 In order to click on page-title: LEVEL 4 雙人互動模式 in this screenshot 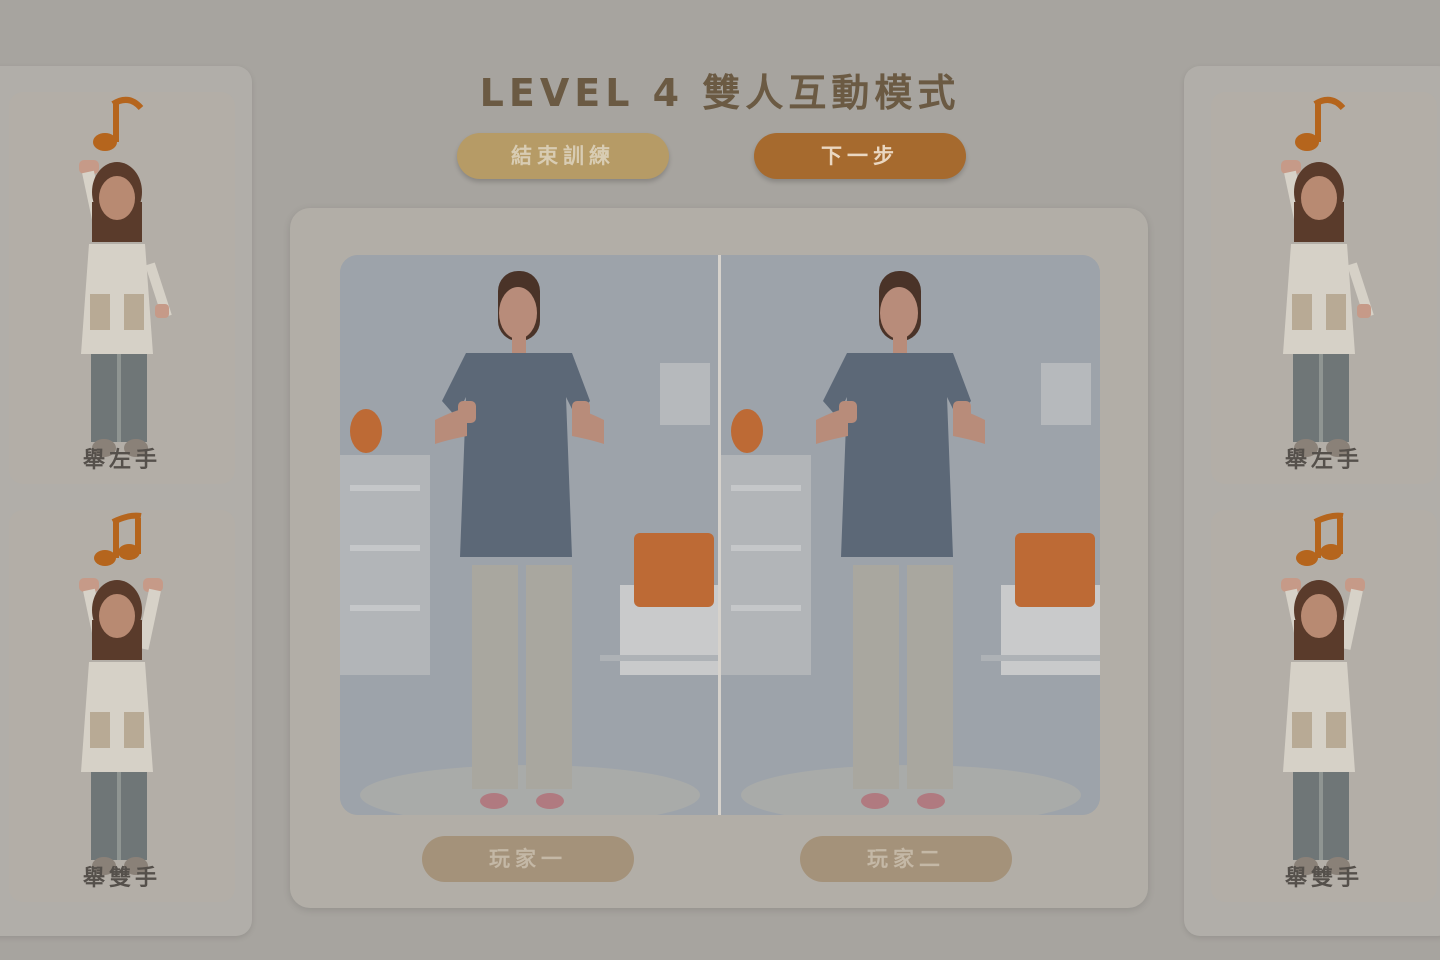, I will do `click(720, 93)`.